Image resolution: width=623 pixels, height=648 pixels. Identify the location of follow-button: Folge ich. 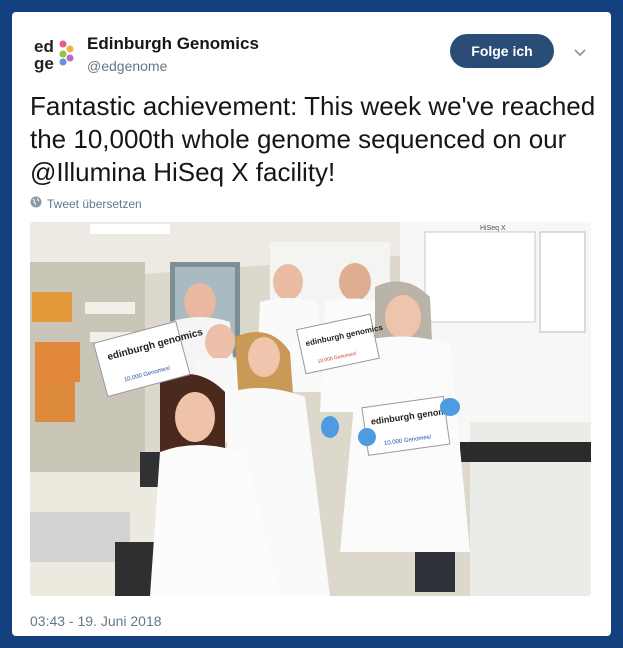
(502, 51).